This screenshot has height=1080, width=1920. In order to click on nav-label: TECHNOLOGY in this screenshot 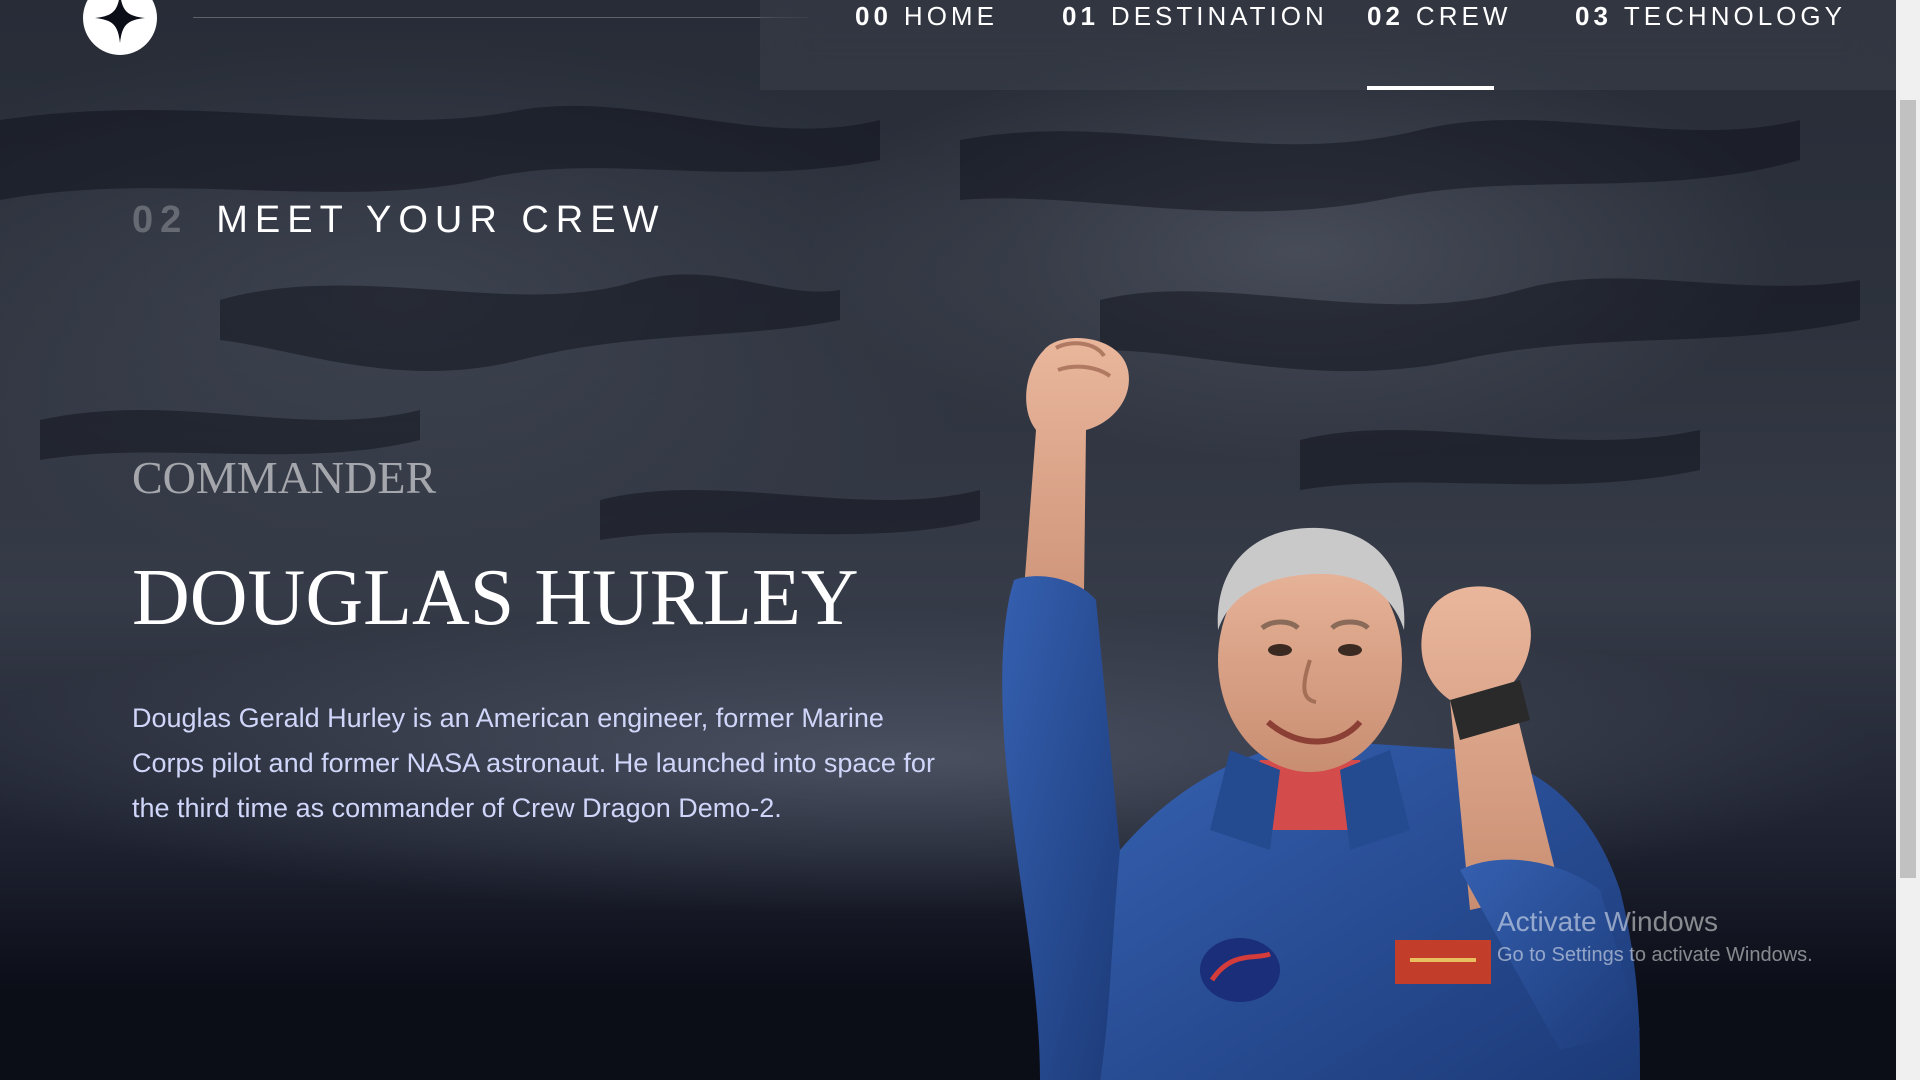, I will do `click(1734, 16)`.